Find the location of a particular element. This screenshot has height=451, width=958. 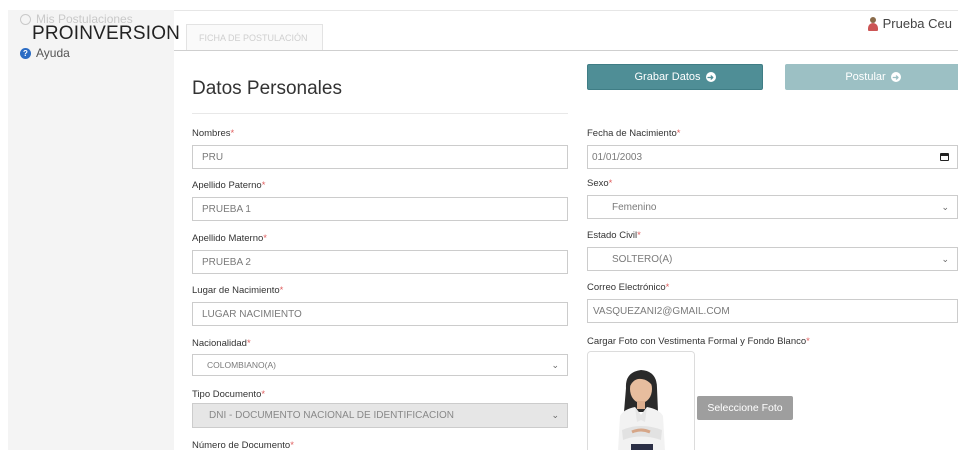

select-photo-button: Seleccione Foto is located at coordinates (745, 408).